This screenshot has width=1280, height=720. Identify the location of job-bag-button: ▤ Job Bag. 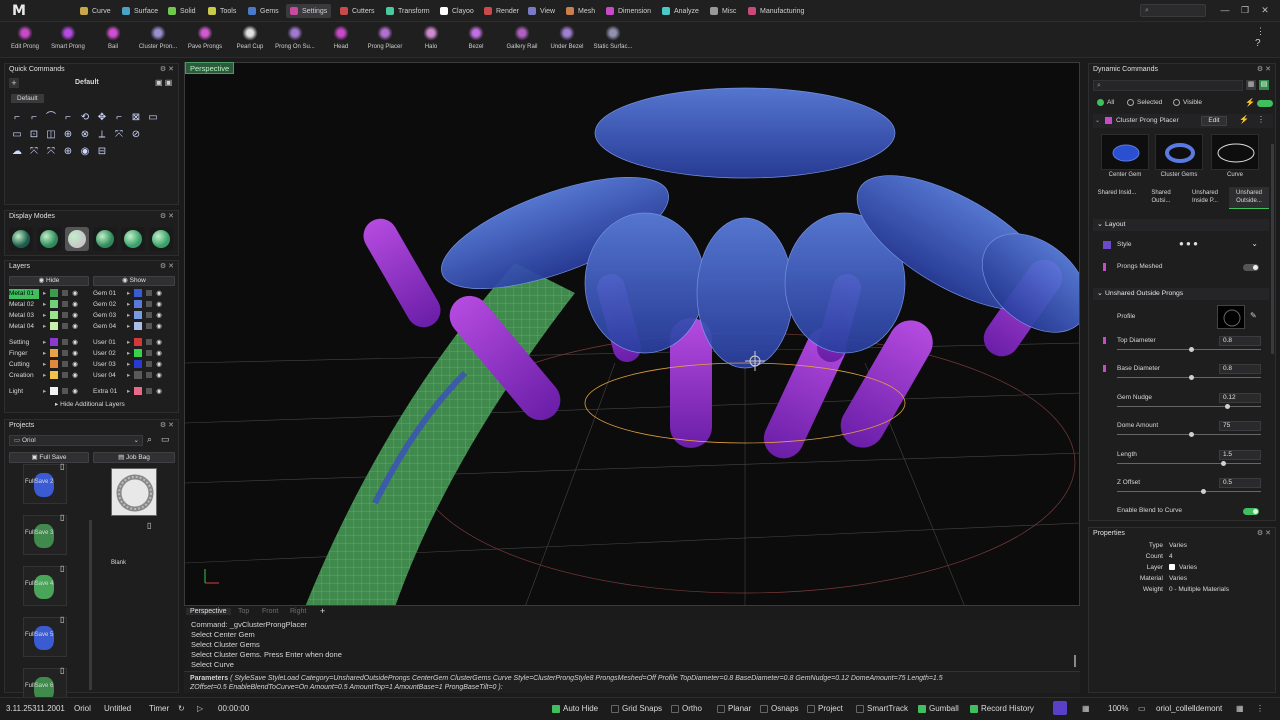
(134, 457).